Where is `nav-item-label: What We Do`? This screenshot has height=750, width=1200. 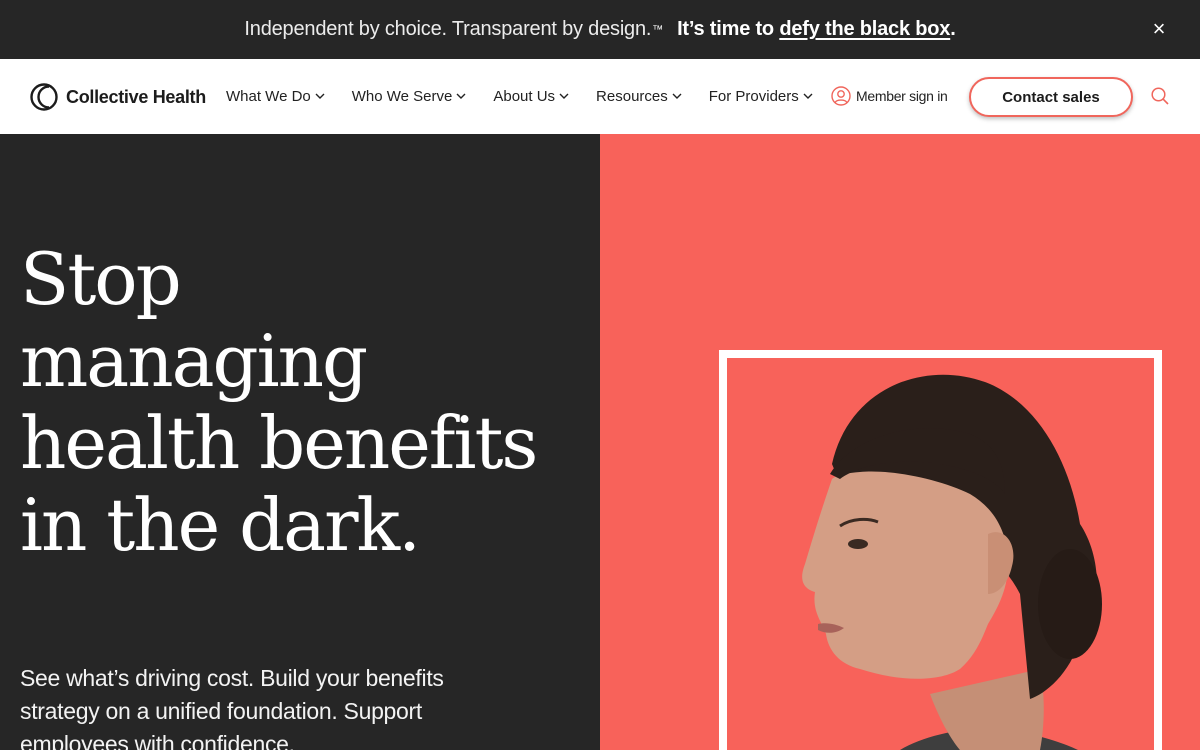
nav-item-label: What We Do is located at coordinates (268, 96).